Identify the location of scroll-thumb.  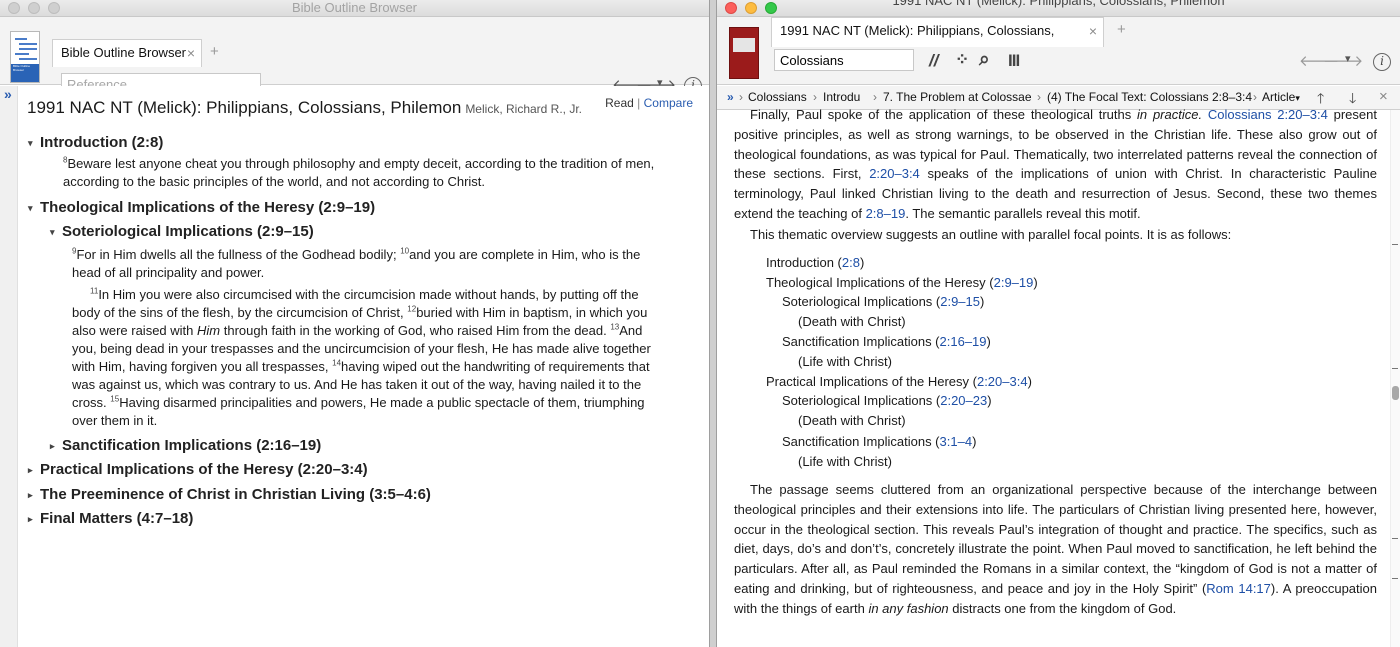
(1395, 393).